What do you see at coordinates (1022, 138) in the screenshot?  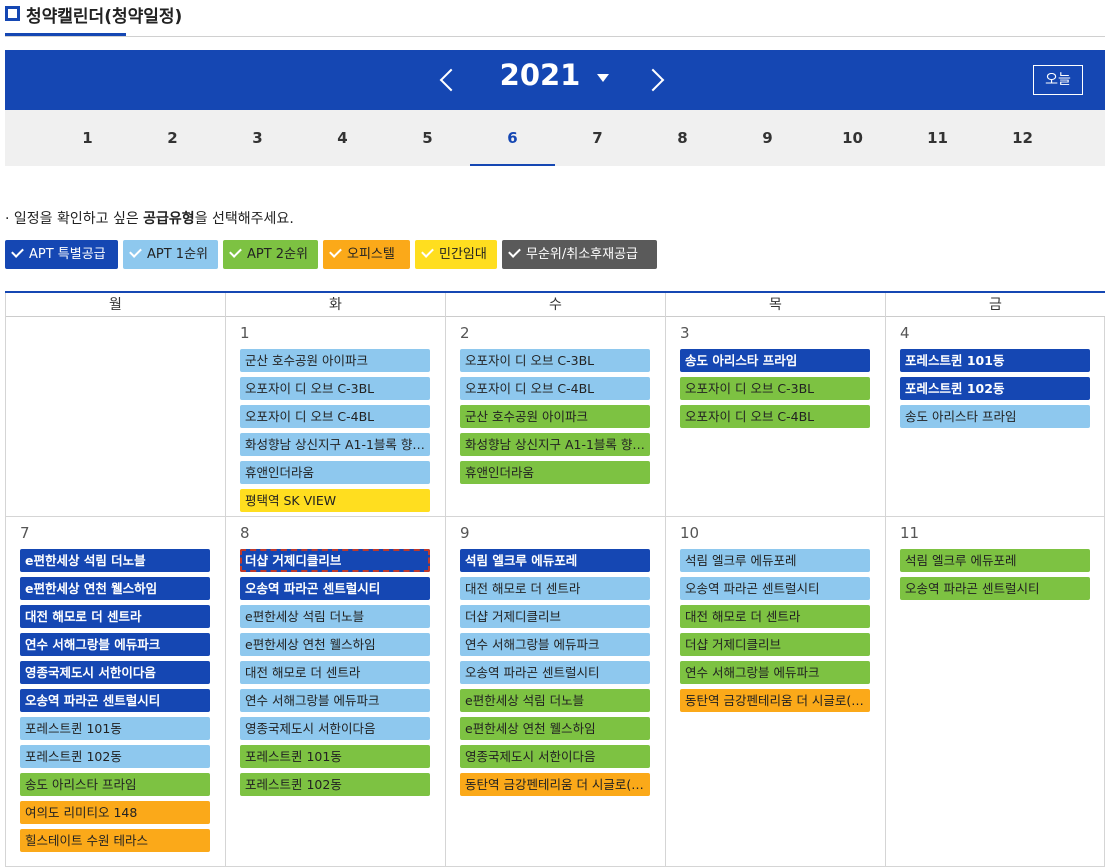 I see `month-tab-12: 12` at bounding box center [1022, 138].